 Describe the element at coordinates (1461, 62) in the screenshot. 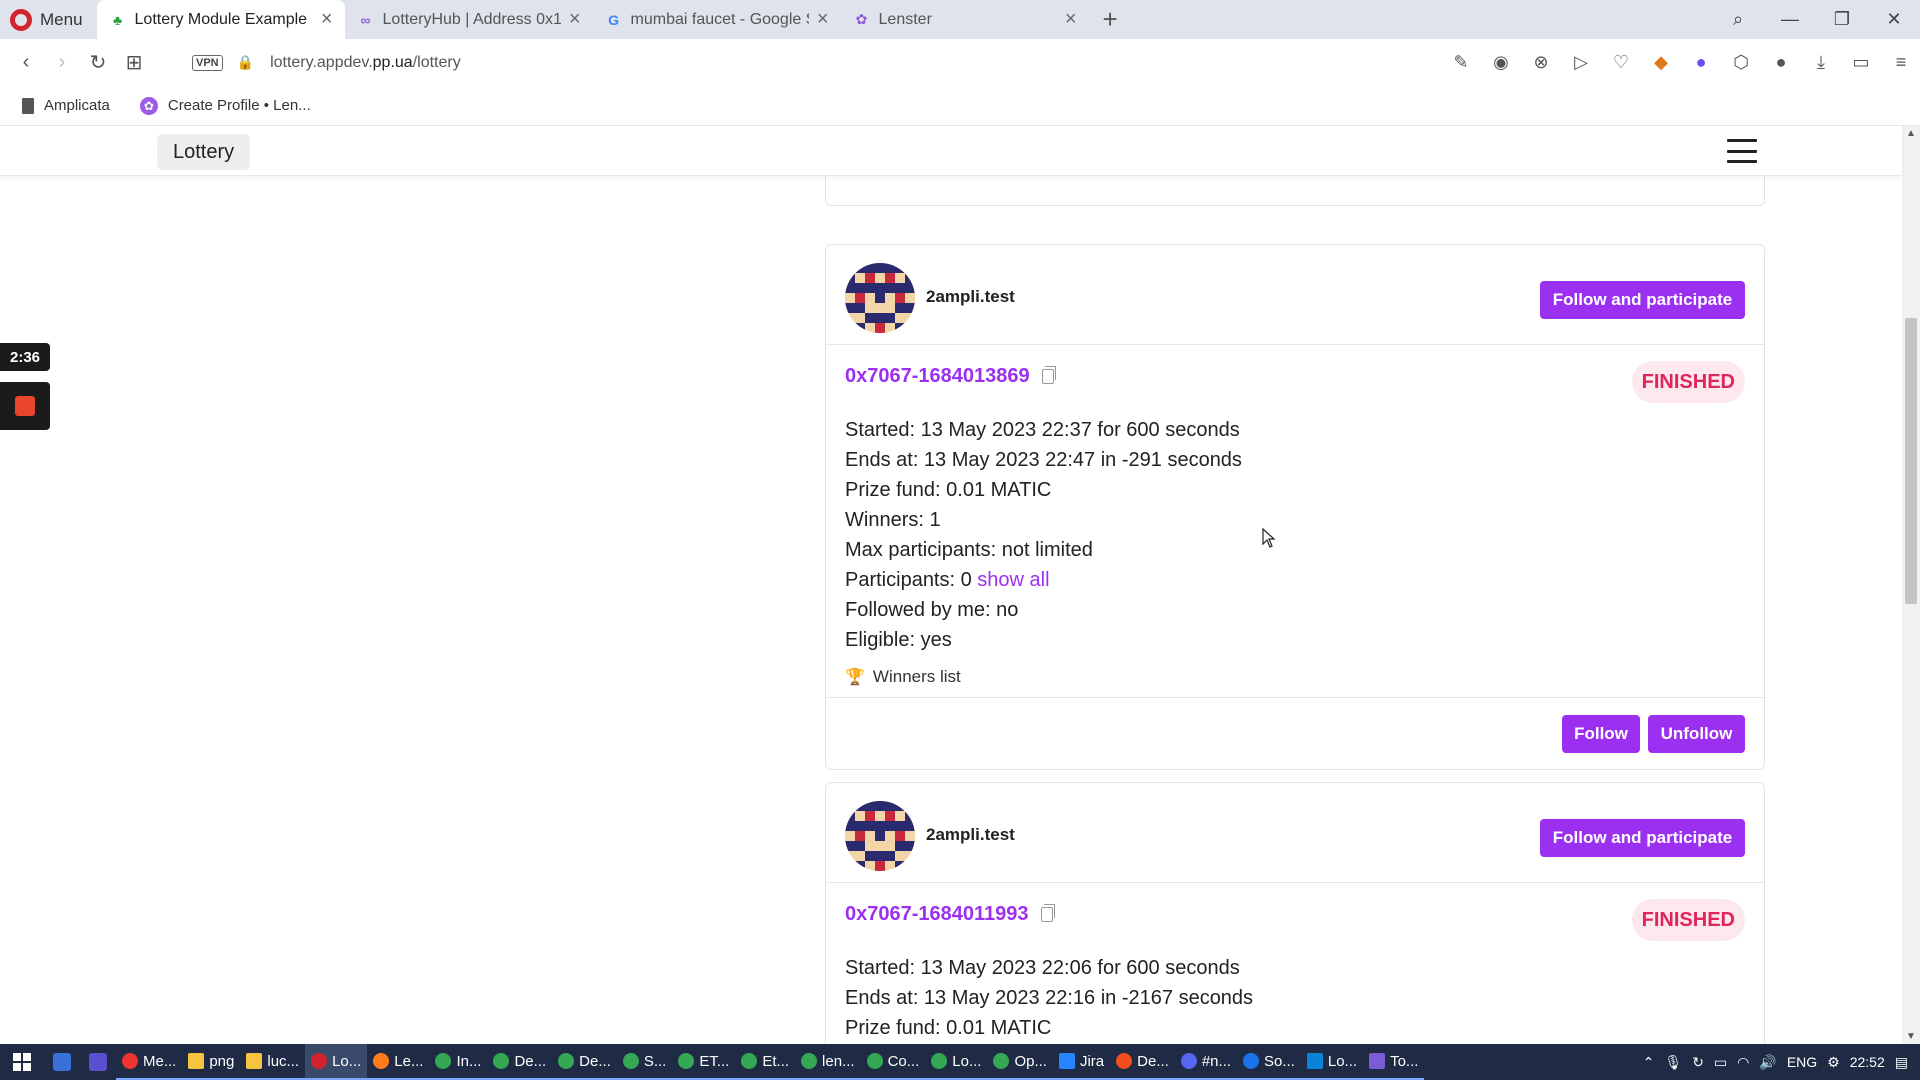

I see `edit-icon: ✎` at that location.